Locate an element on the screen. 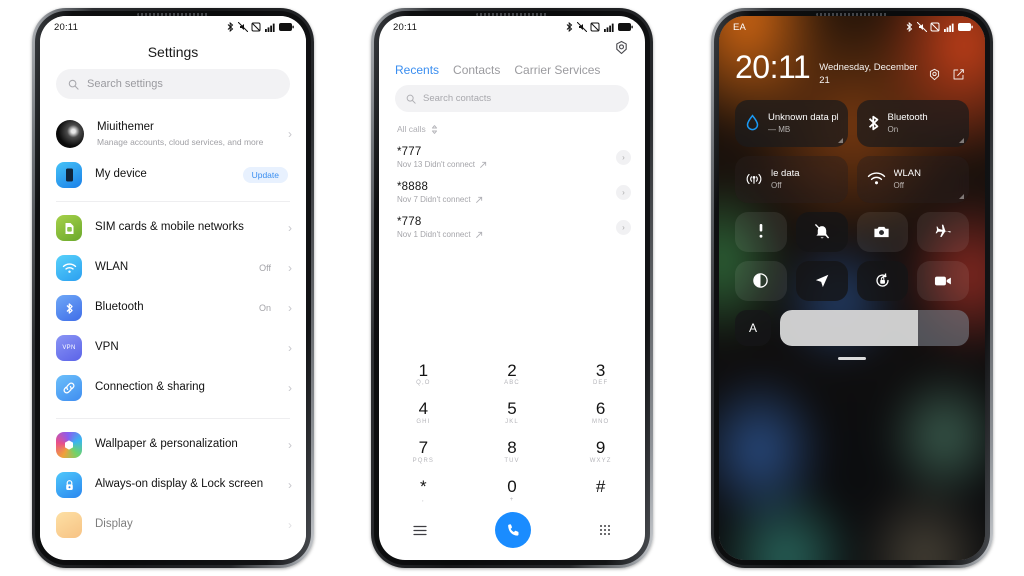  list-item: *777 Nov 13 Didn't connect › is located at coordinates (512, 157).